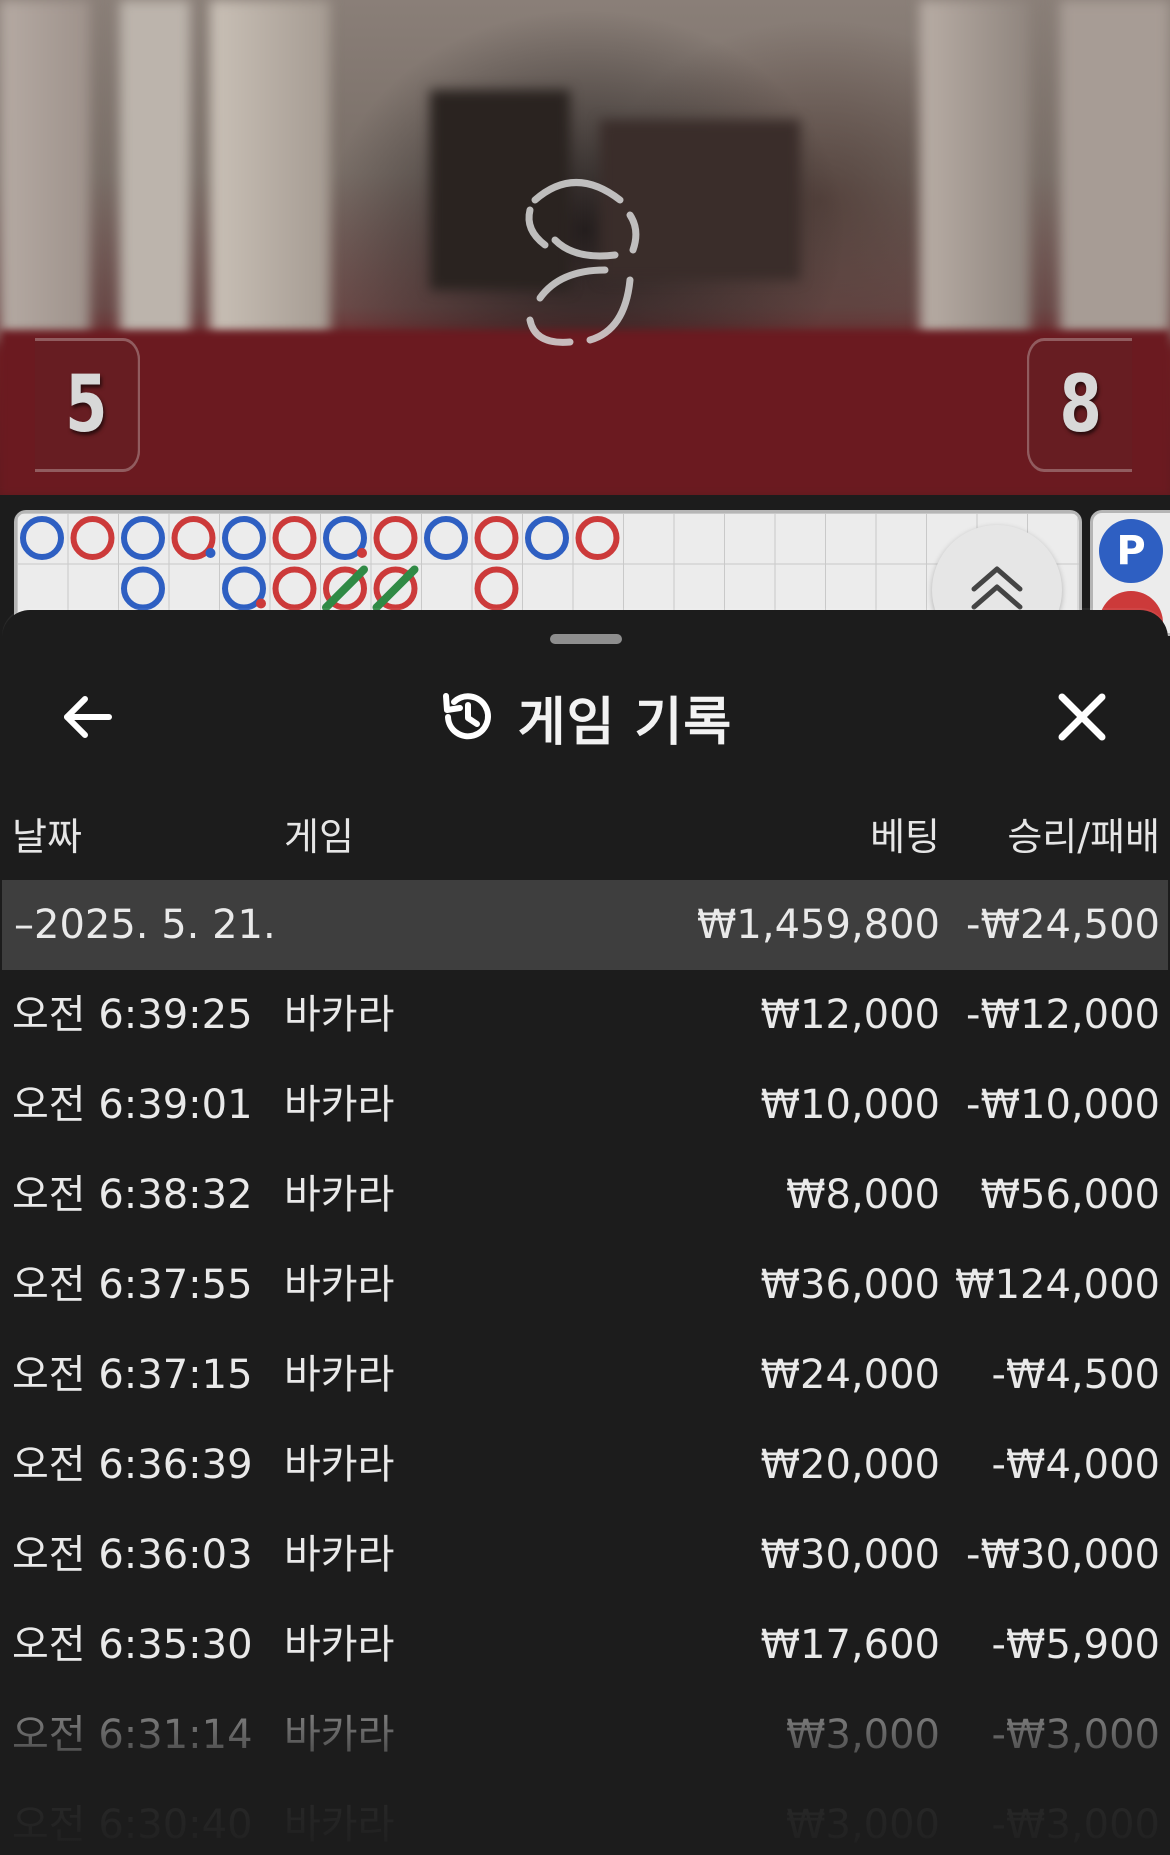 This screenshot has height=1855, width=1170. I want to click on close-button, so click(1082, 717).